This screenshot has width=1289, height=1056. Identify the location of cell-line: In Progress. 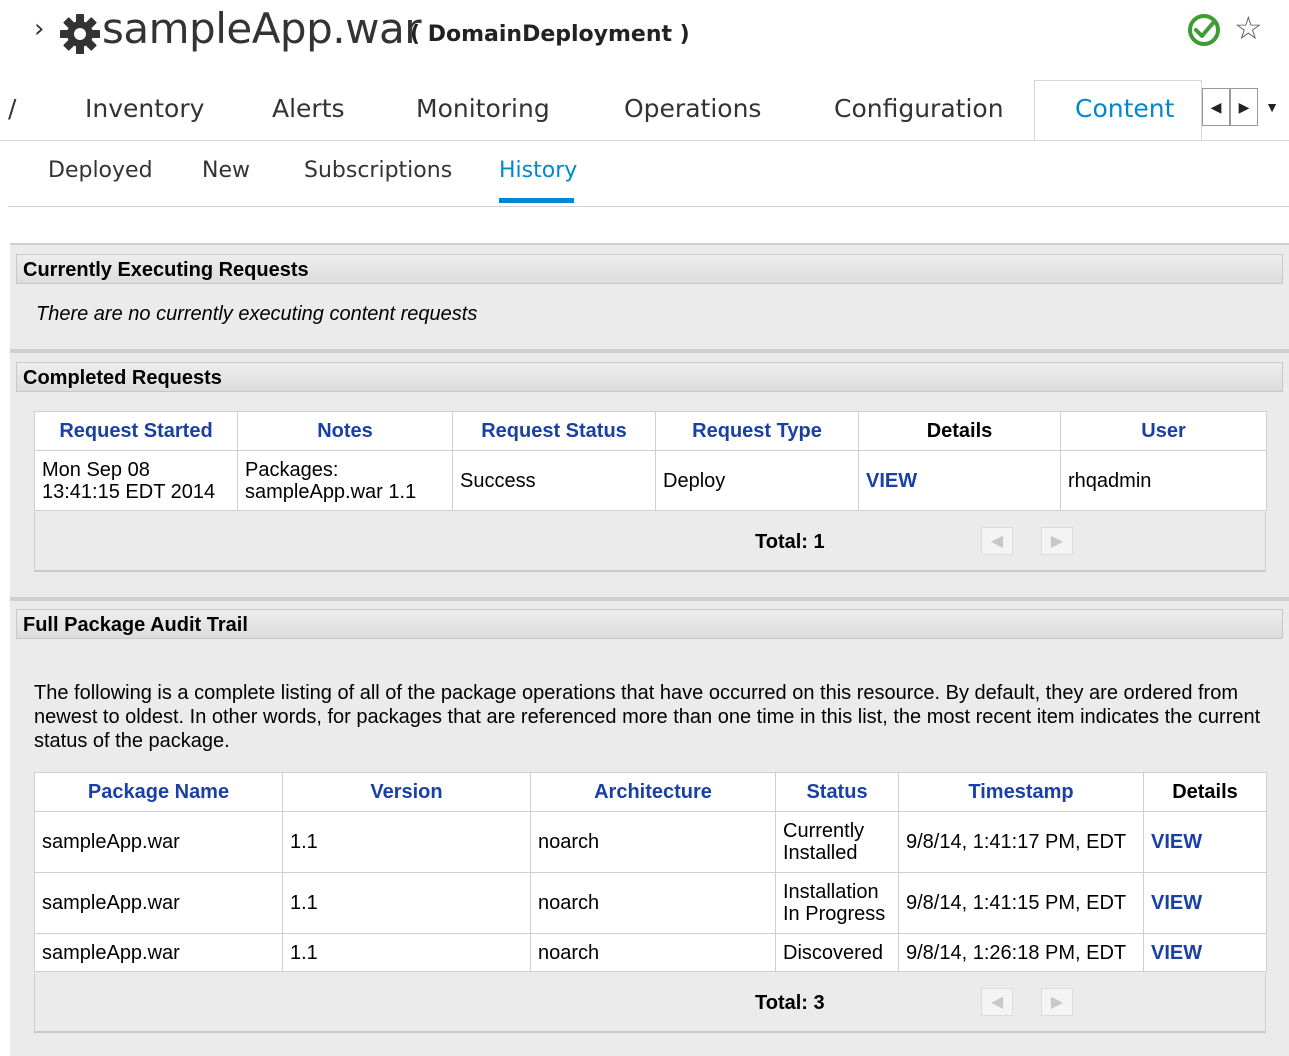
(834, 914).